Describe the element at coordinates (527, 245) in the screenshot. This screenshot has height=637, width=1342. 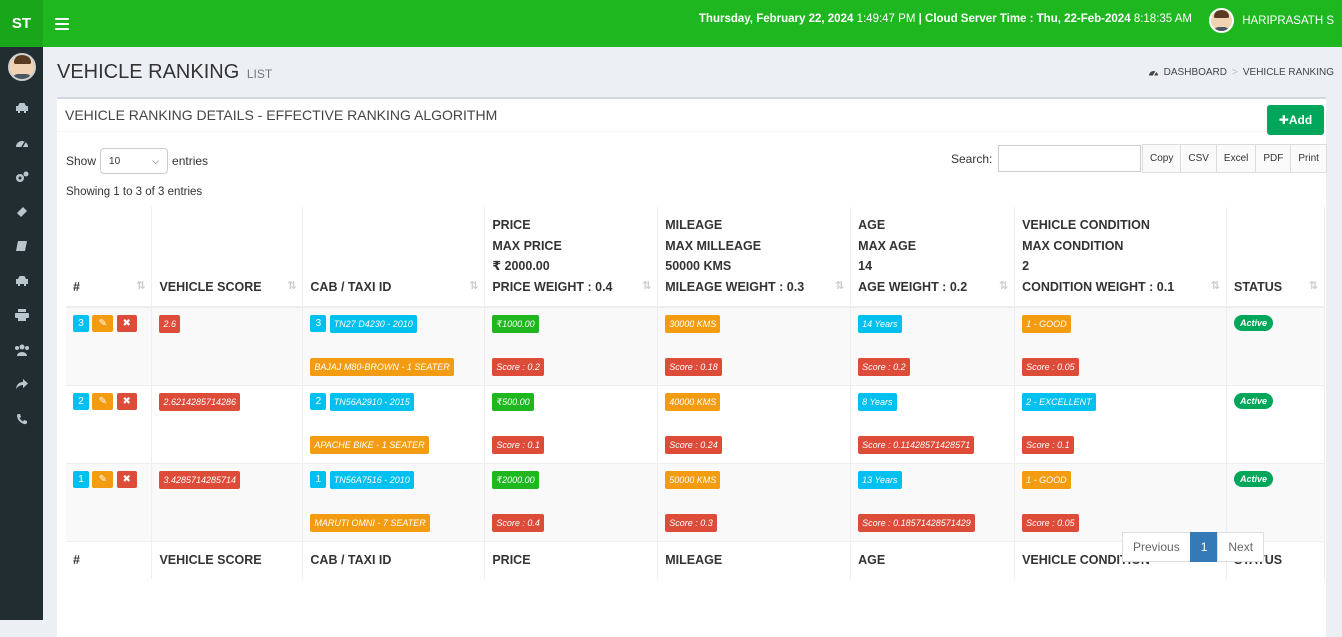
I see `max-price-label: MAX PRICE` at that location.